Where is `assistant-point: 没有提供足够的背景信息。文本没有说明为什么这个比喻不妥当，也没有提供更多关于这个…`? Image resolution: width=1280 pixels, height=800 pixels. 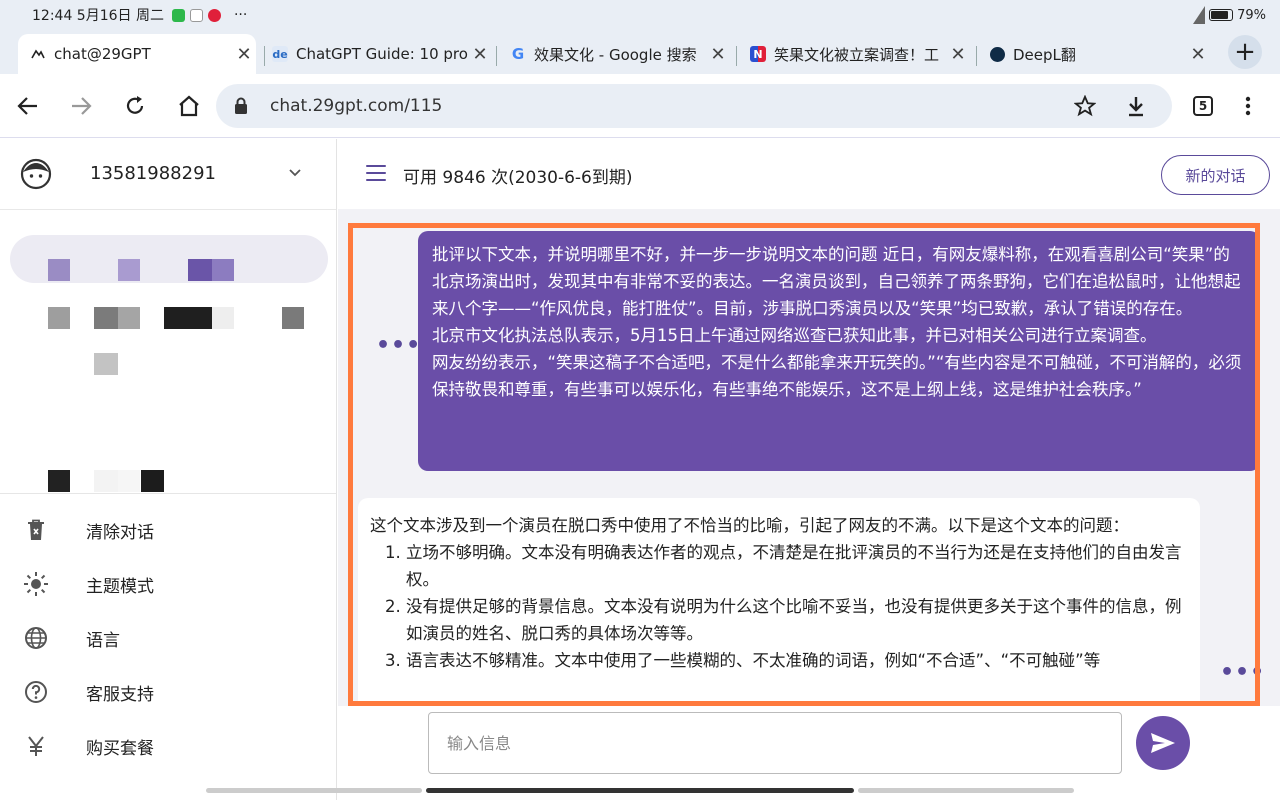 assistant-point: 没有提供足够的背景信息。文本没有说明为什么这个比喻不妥当，也没有提供更多关于这个… is located at coordinates (797, 620).